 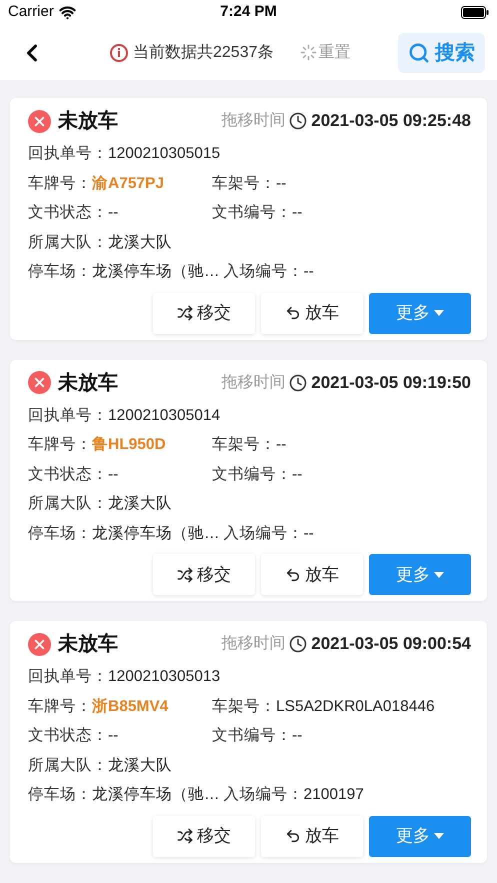 What do you see at coordinates (391, 121) in the screenshot?
I see `drag-time: 2021-03-05 09:25:48` at bounding box center [391, 121].